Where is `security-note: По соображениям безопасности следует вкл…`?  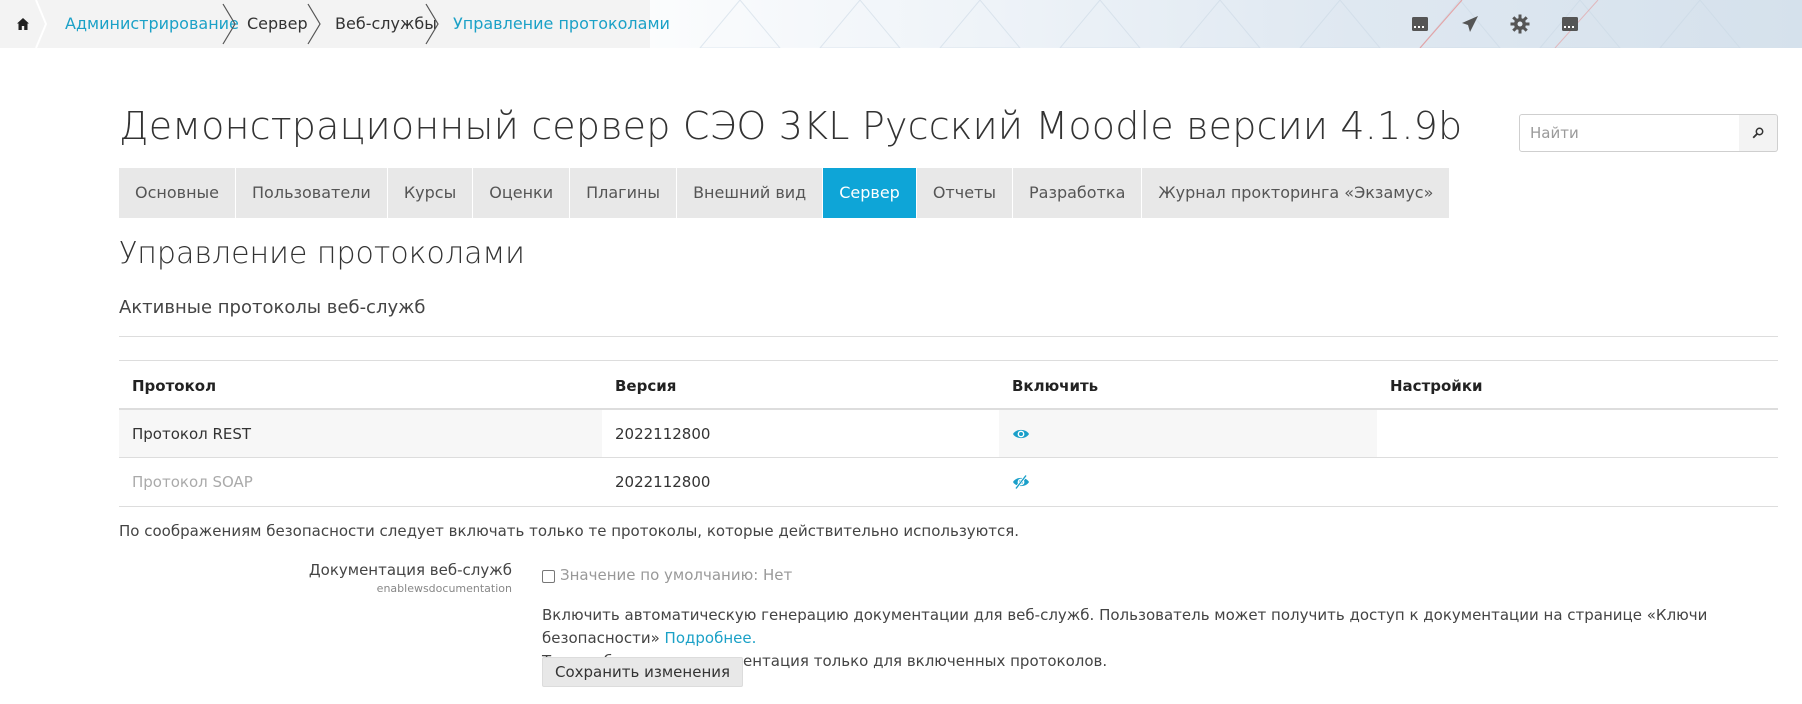
security-note: По соображениям безопасности следует вкл… is located at coordinates (569, 531).